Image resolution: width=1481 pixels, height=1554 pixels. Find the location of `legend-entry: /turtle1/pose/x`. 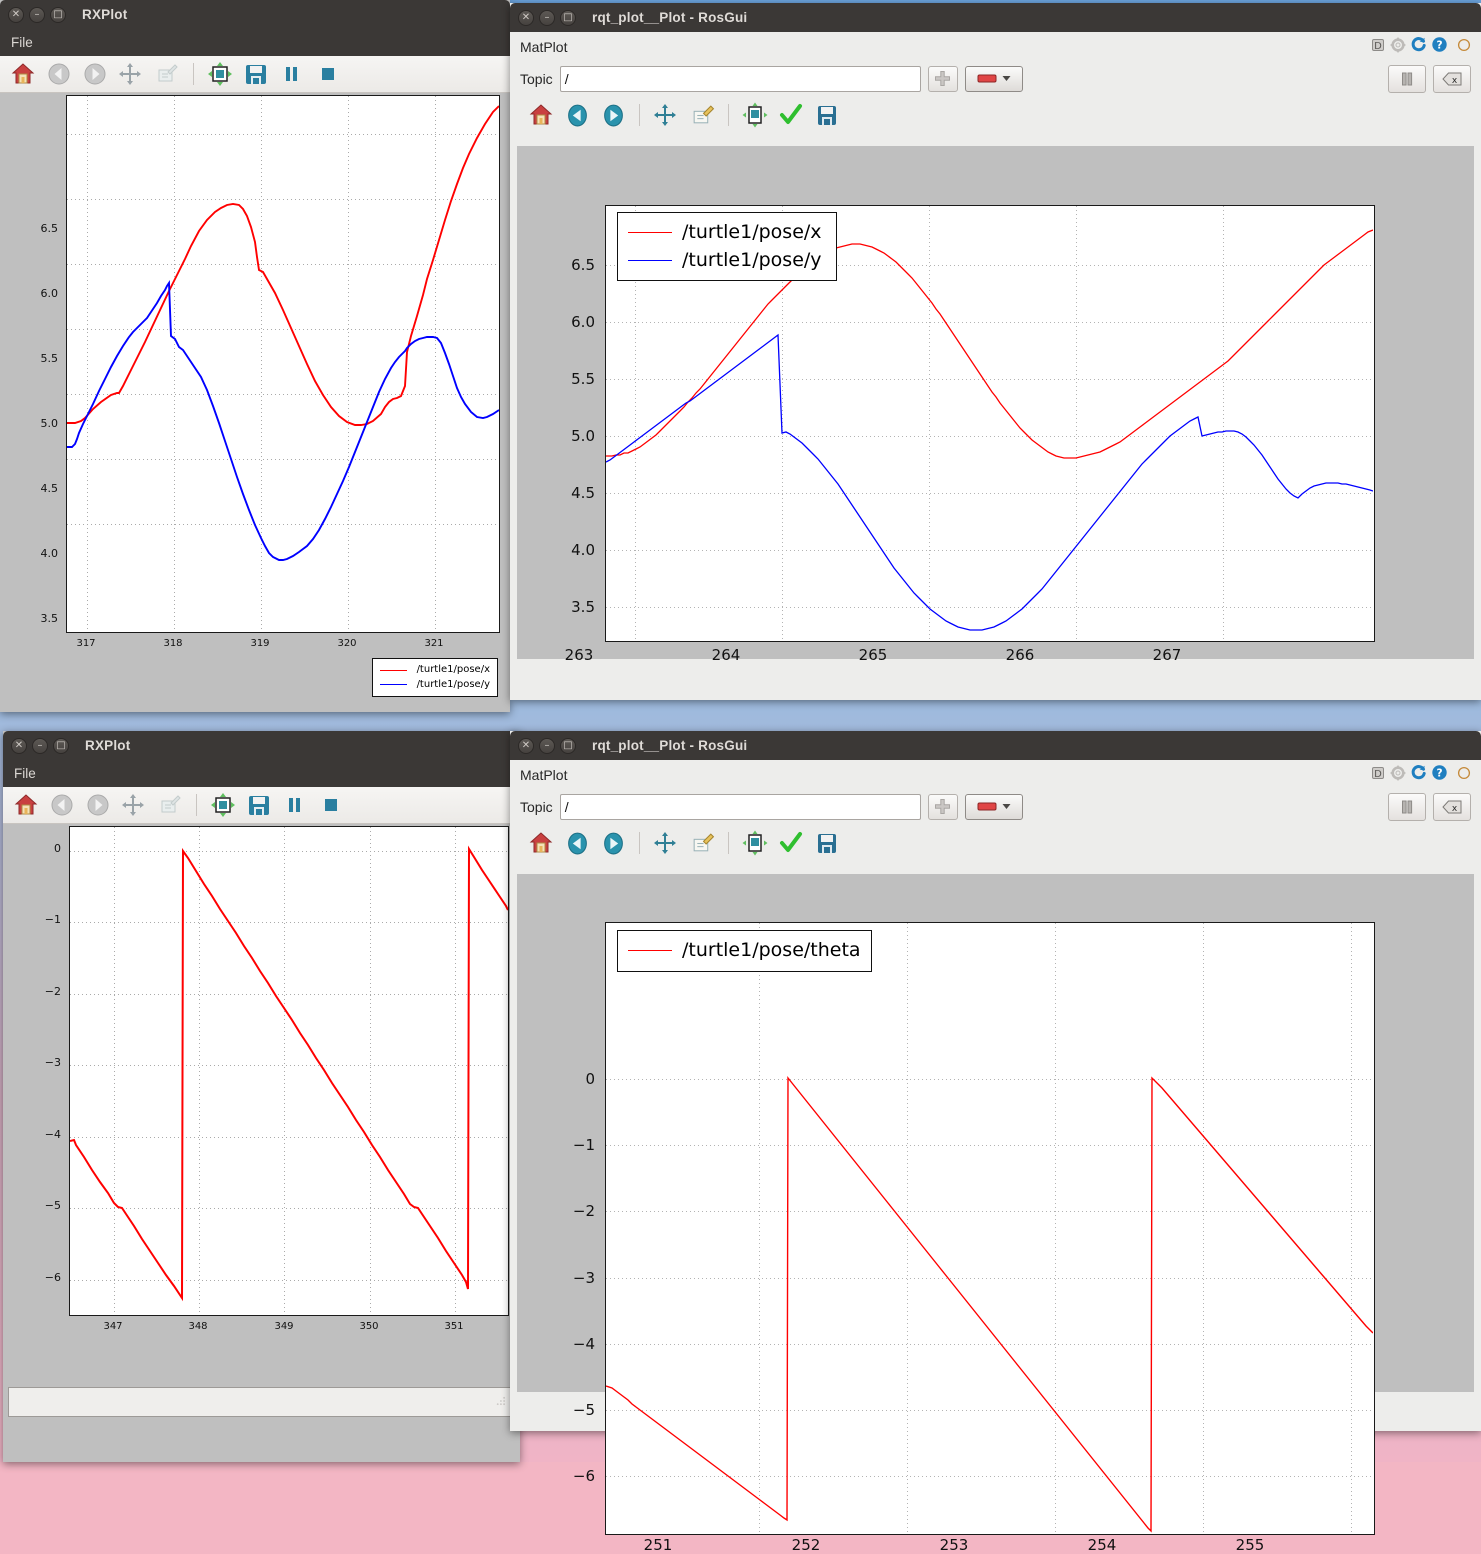

legend-entry: /turtle1/pose/x is located at coordinates (435, 670).